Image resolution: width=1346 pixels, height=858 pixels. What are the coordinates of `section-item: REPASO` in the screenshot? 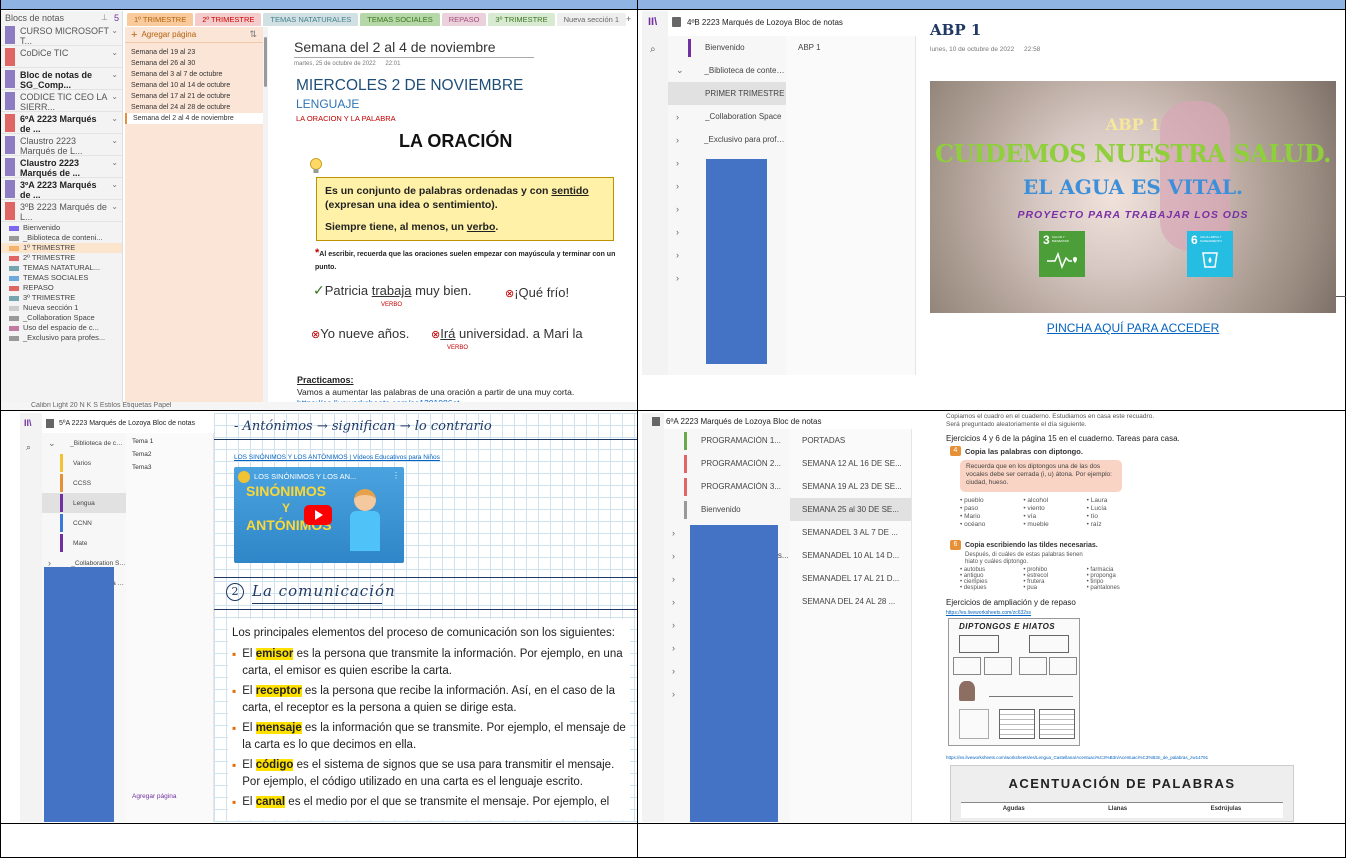 It's located at (61, 288).